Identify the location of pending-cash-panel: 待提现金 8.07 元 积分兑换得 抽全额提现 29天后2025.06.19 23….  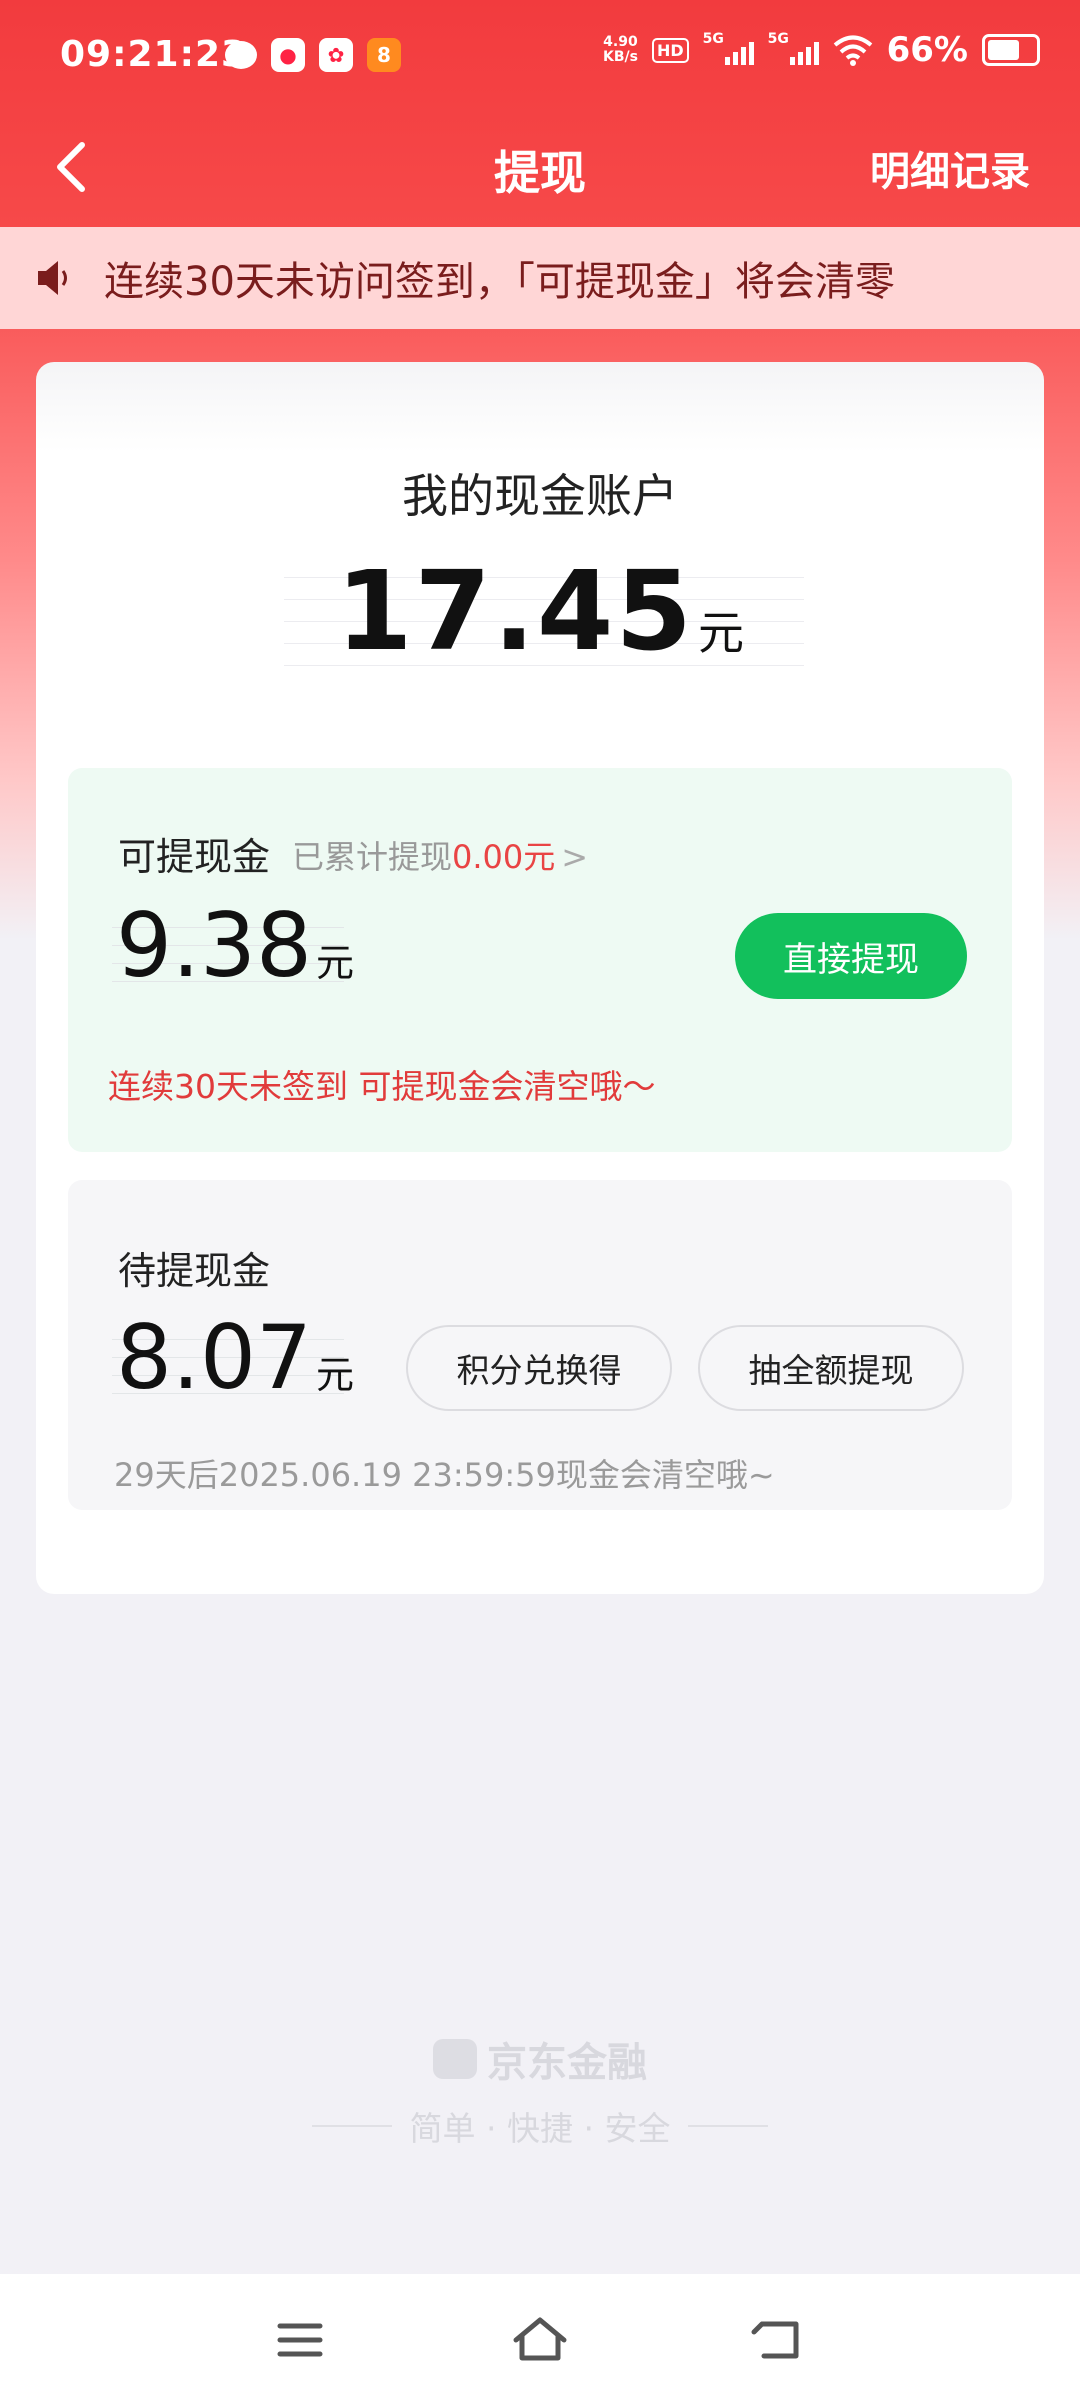
(540, 1345).